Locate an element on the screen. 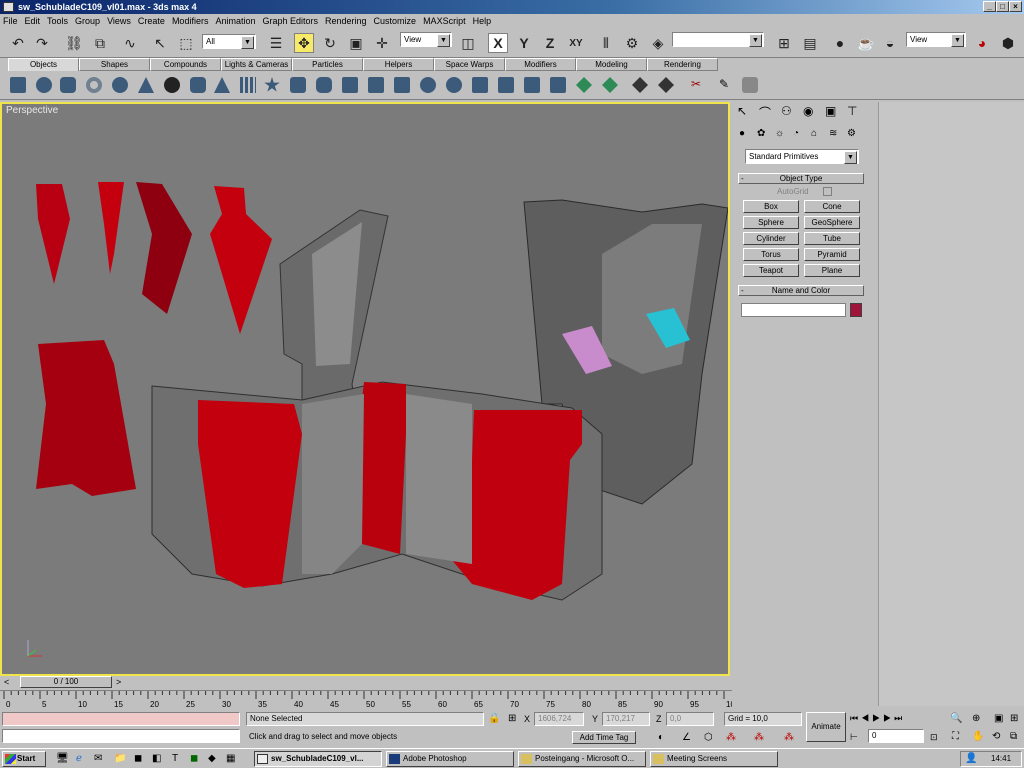  sphere-icon is located at coordinates (44, 85).